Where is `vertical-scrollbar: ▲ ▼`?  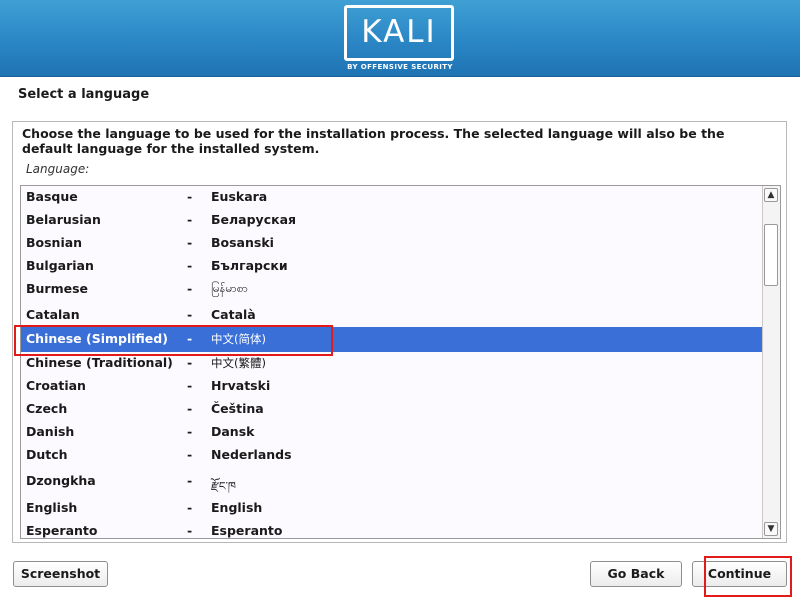
vertical-scrollbar: ▲ ▼ is located at coordinates (771, 362).